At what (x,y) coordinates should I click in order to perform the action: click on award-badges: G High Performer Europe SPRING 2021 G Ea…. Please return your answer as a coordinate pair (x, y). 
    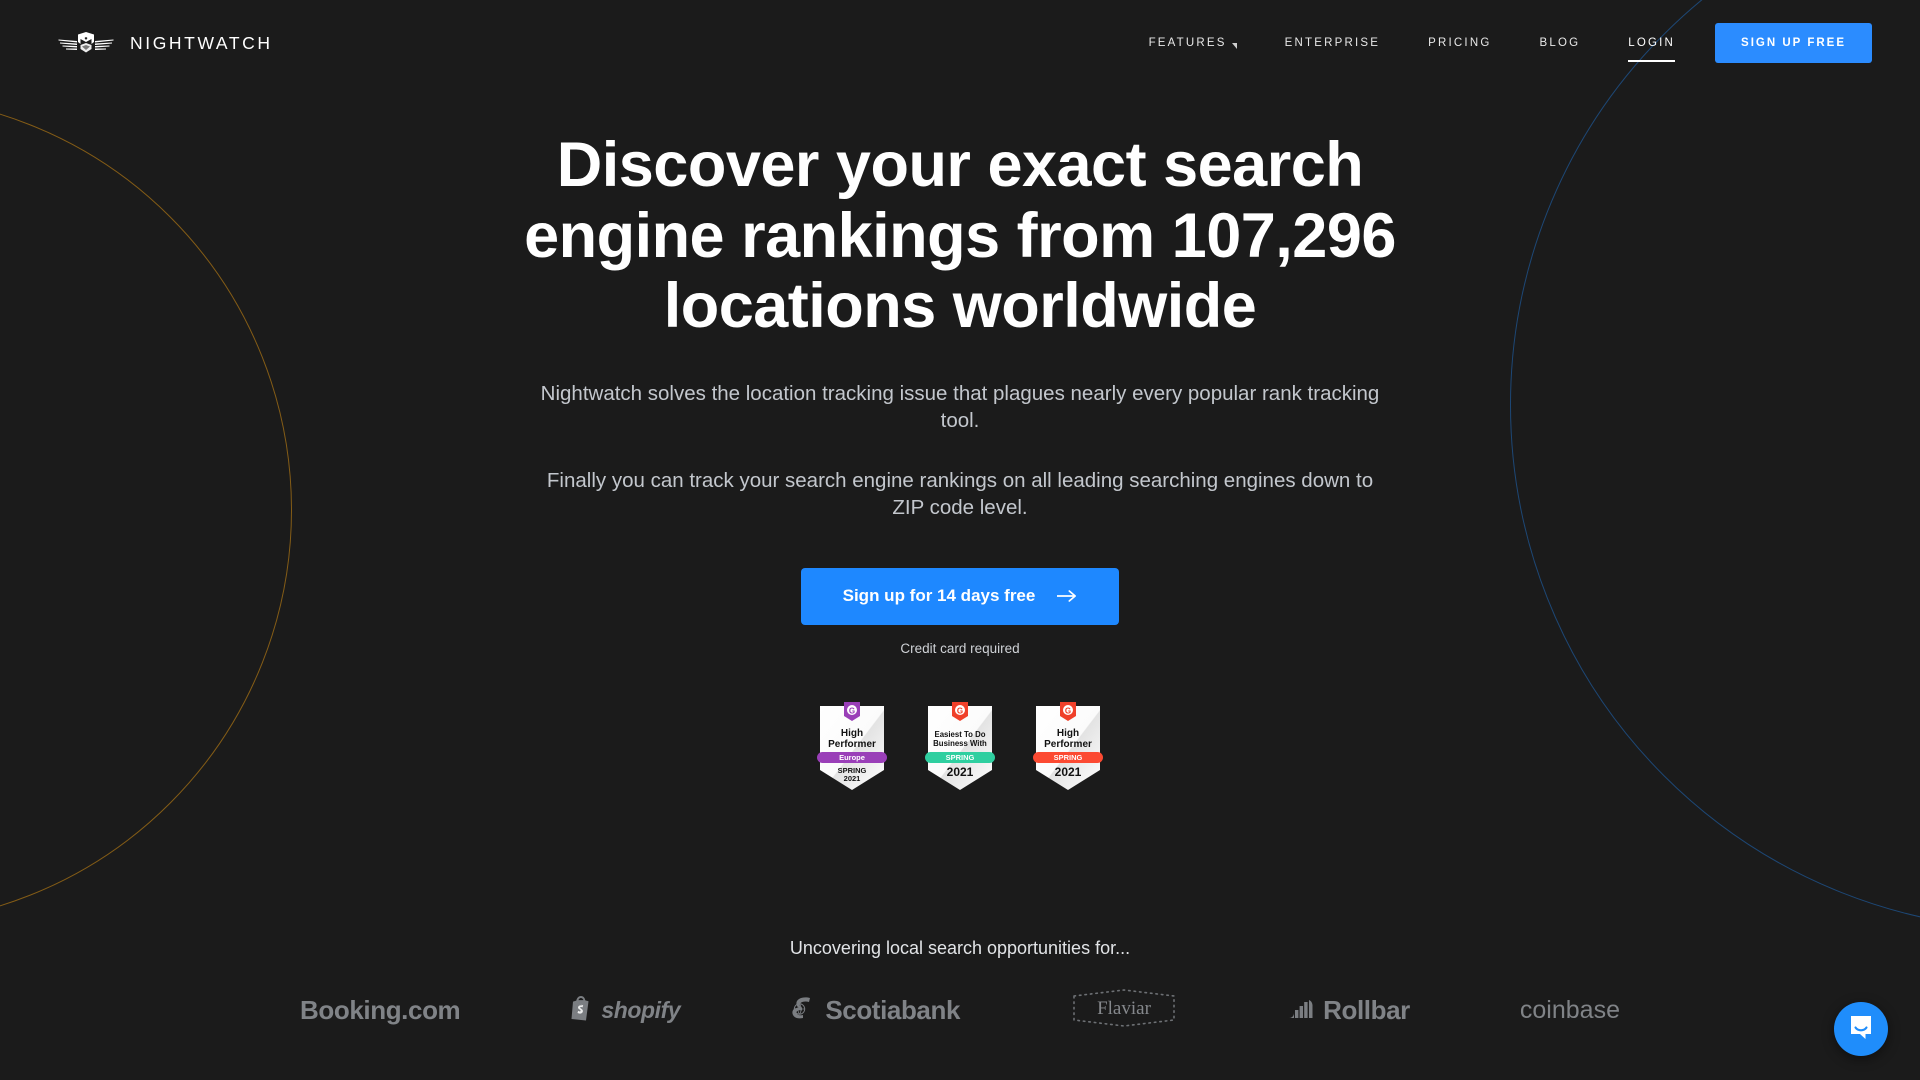
    Looking at the image, I should click on (960, 746).